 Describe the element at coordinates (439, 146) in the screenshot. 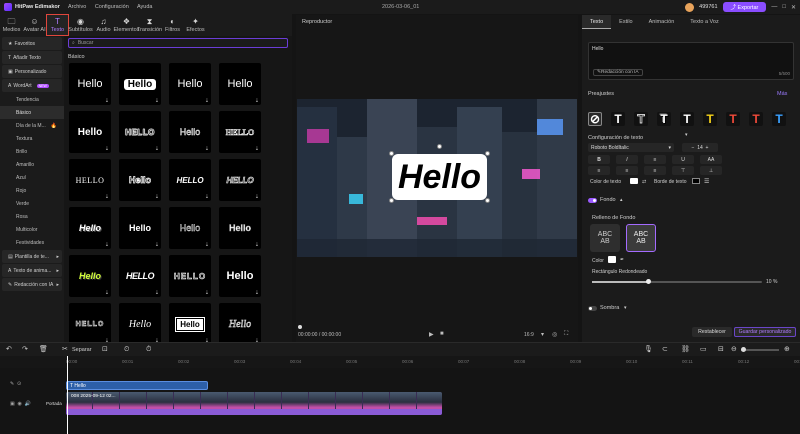

I see `rotate-handle` at that location.